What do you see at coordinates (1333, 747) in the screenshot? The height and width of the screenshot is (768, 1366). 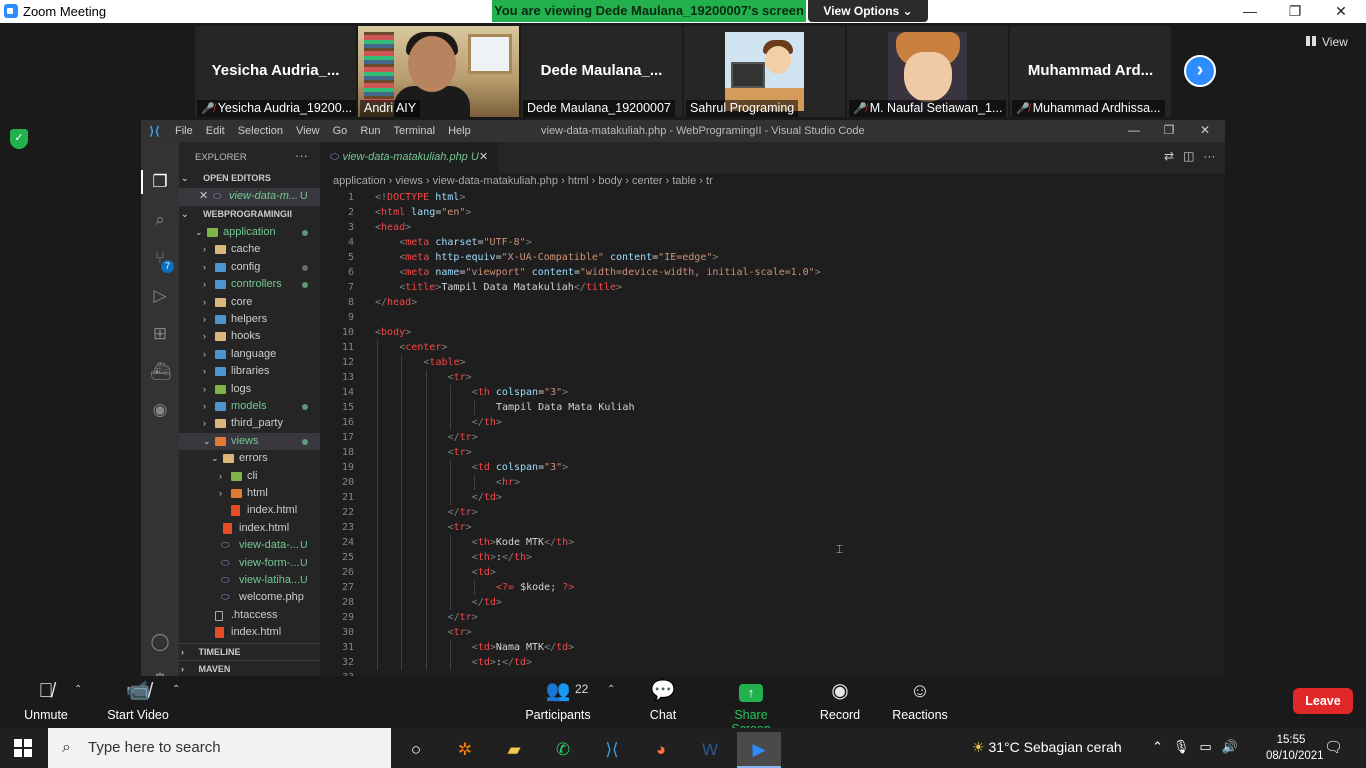 I see `notifications-icon: 🗨` at bounding box center [1333, 747].